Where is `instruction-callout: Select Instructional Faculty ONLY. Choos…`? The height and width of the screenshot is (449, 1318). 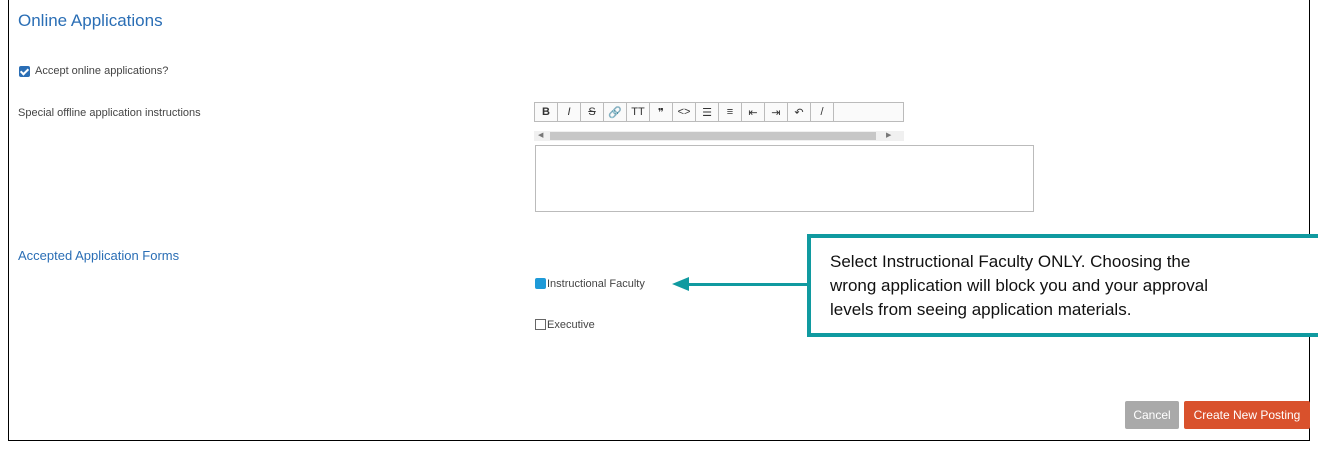
instruction-callout: Select Instructional Faculty ONLY. Choos… is located at coordinates (1062, 285).